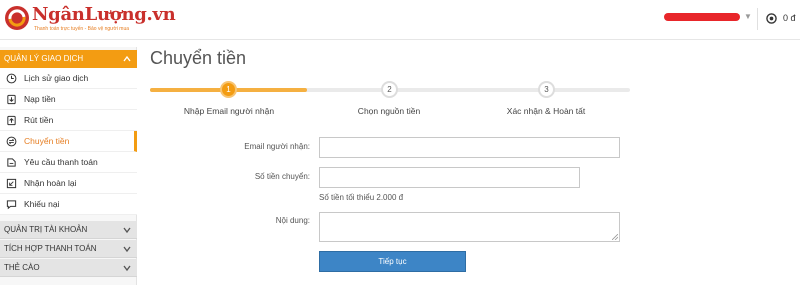  I want to click on account-balance: 0 đ, so click(789, 18).